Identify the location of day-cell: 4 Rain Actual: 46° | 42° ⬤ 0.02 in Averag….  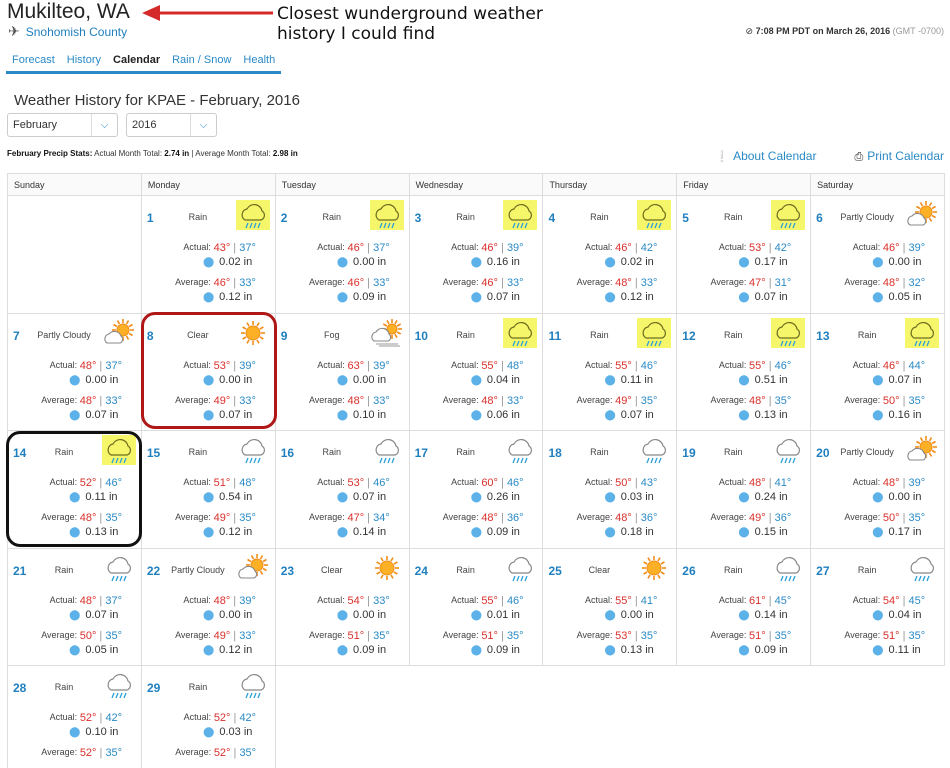
(610, 254).